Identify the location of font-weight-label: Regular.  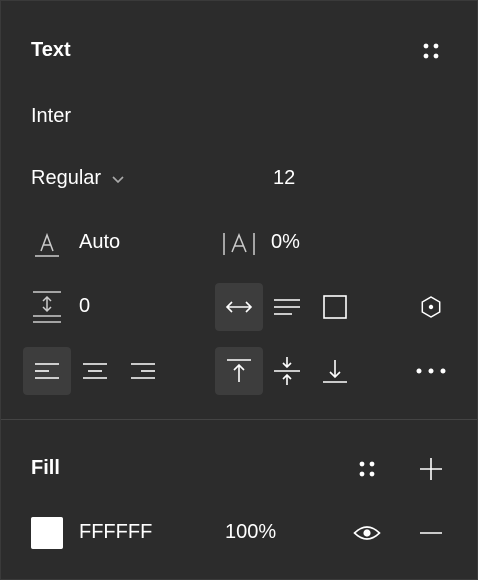
(66, 178).